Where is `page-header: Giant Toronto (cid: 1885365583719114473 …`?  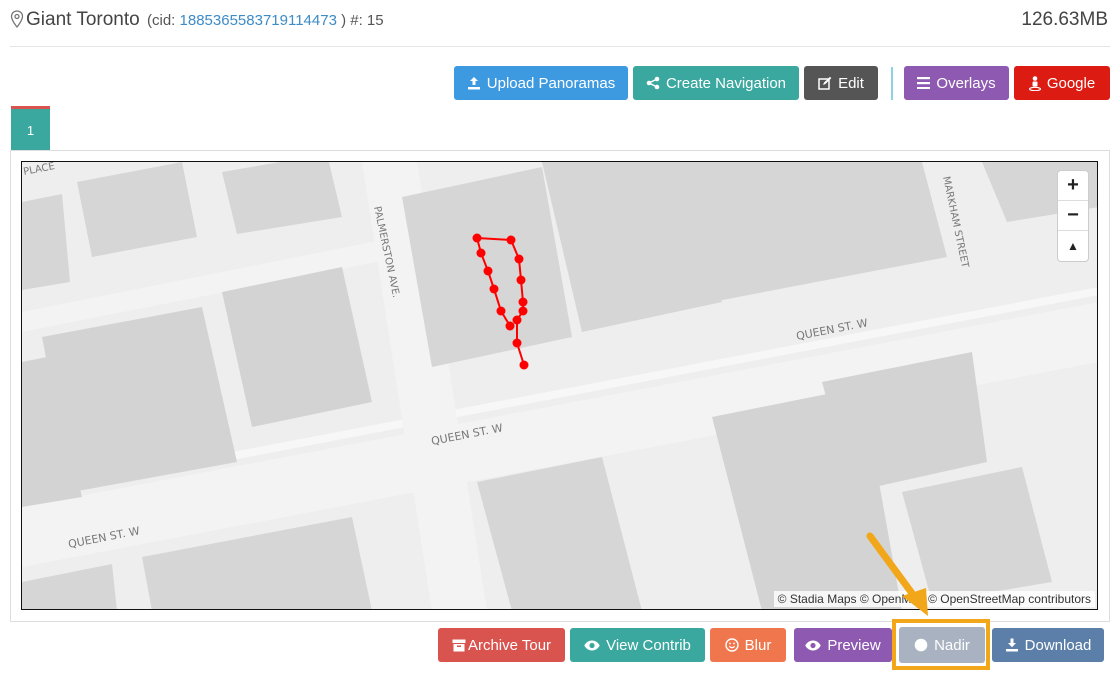
page-header: Giant Toronto (cid: 1885365583719114473 … is located at coordinates (560, 23).